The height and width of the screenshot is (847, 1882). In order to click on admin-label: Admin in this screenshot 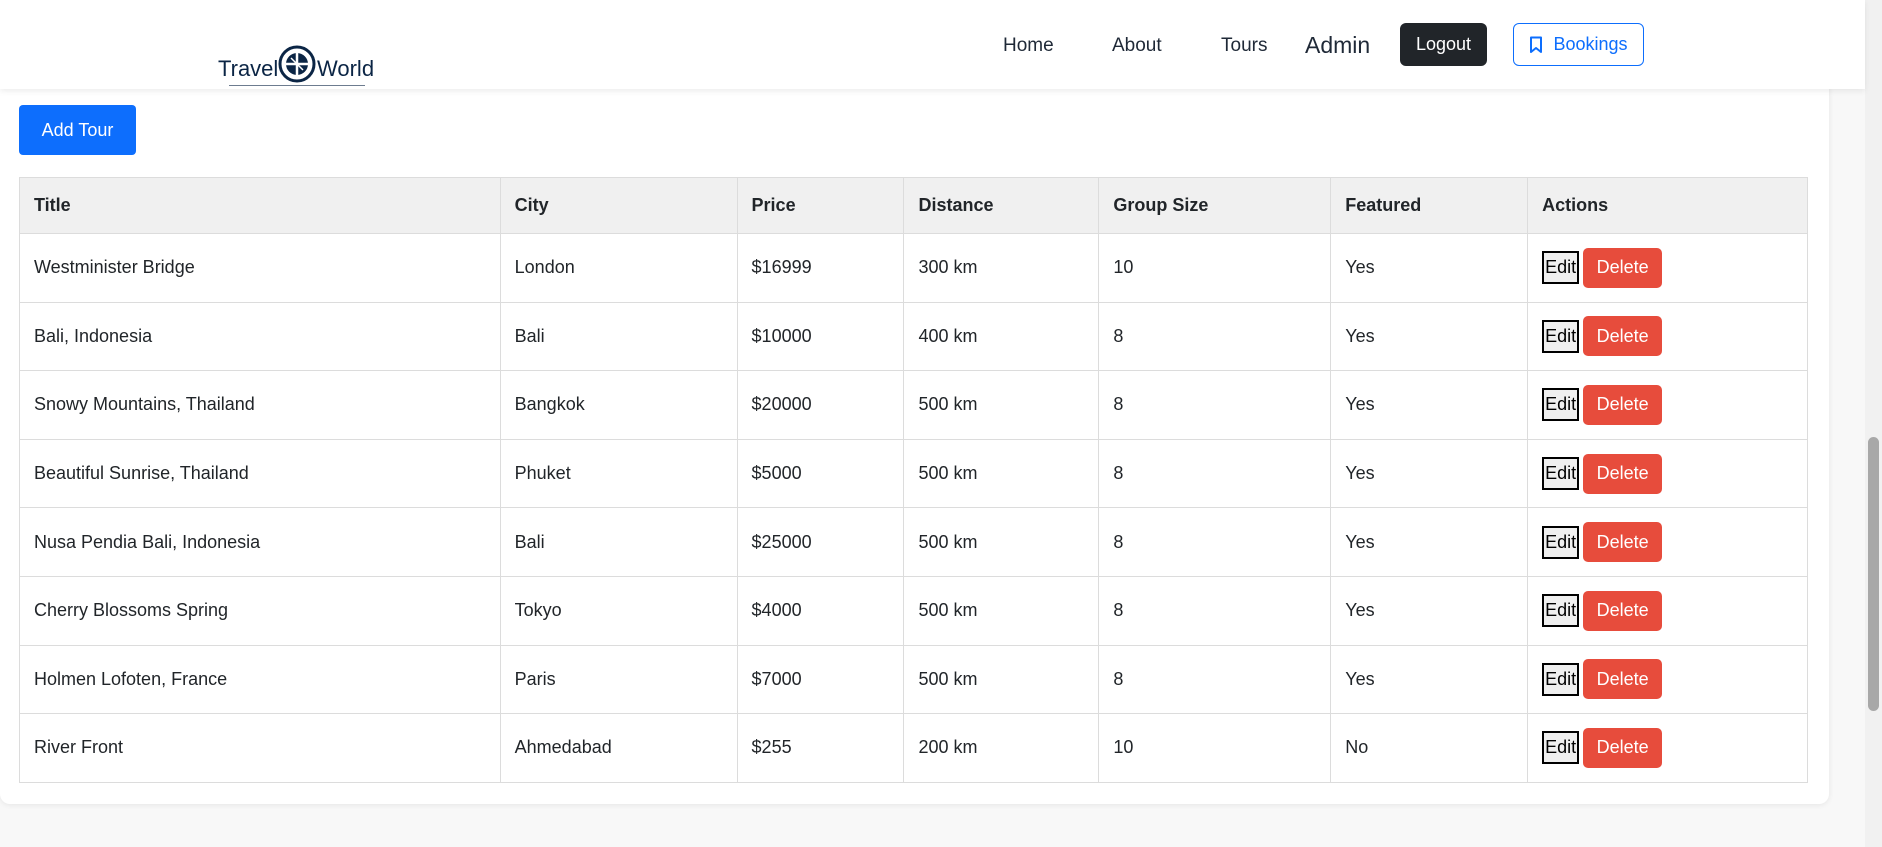, I will do `click(1338, 45)`.